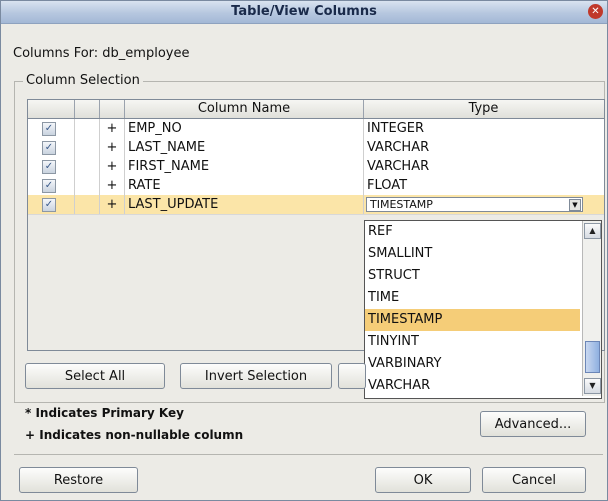 This screenshot has width=608, height=501. What do you see at coordinates (591, 308) in the screenshot?
I see `dropdown-scrollbar: ▲ ▼` at bounding box center [591, 308].